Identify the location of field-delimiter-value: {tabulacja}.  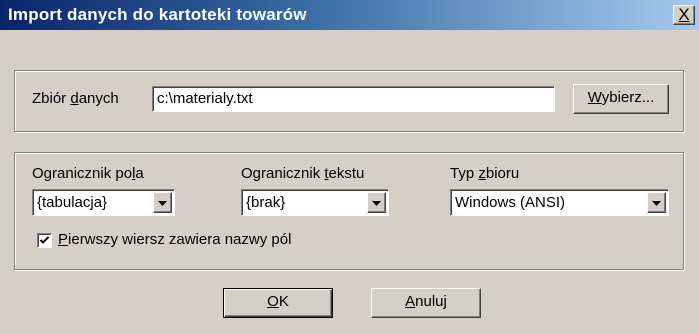
(72, 202).